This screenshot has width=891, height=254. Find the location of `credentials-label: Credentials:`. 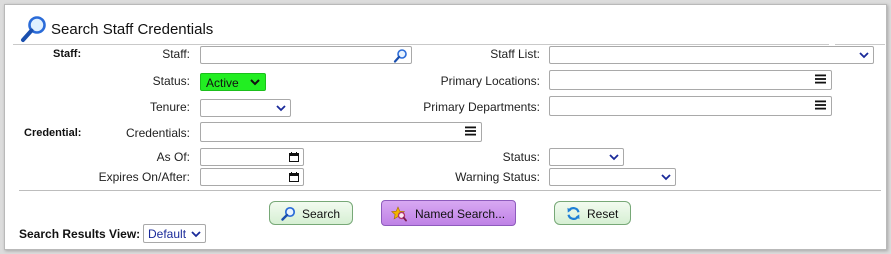

credentials-label: Credentials: is located at coordinates (157, 133).